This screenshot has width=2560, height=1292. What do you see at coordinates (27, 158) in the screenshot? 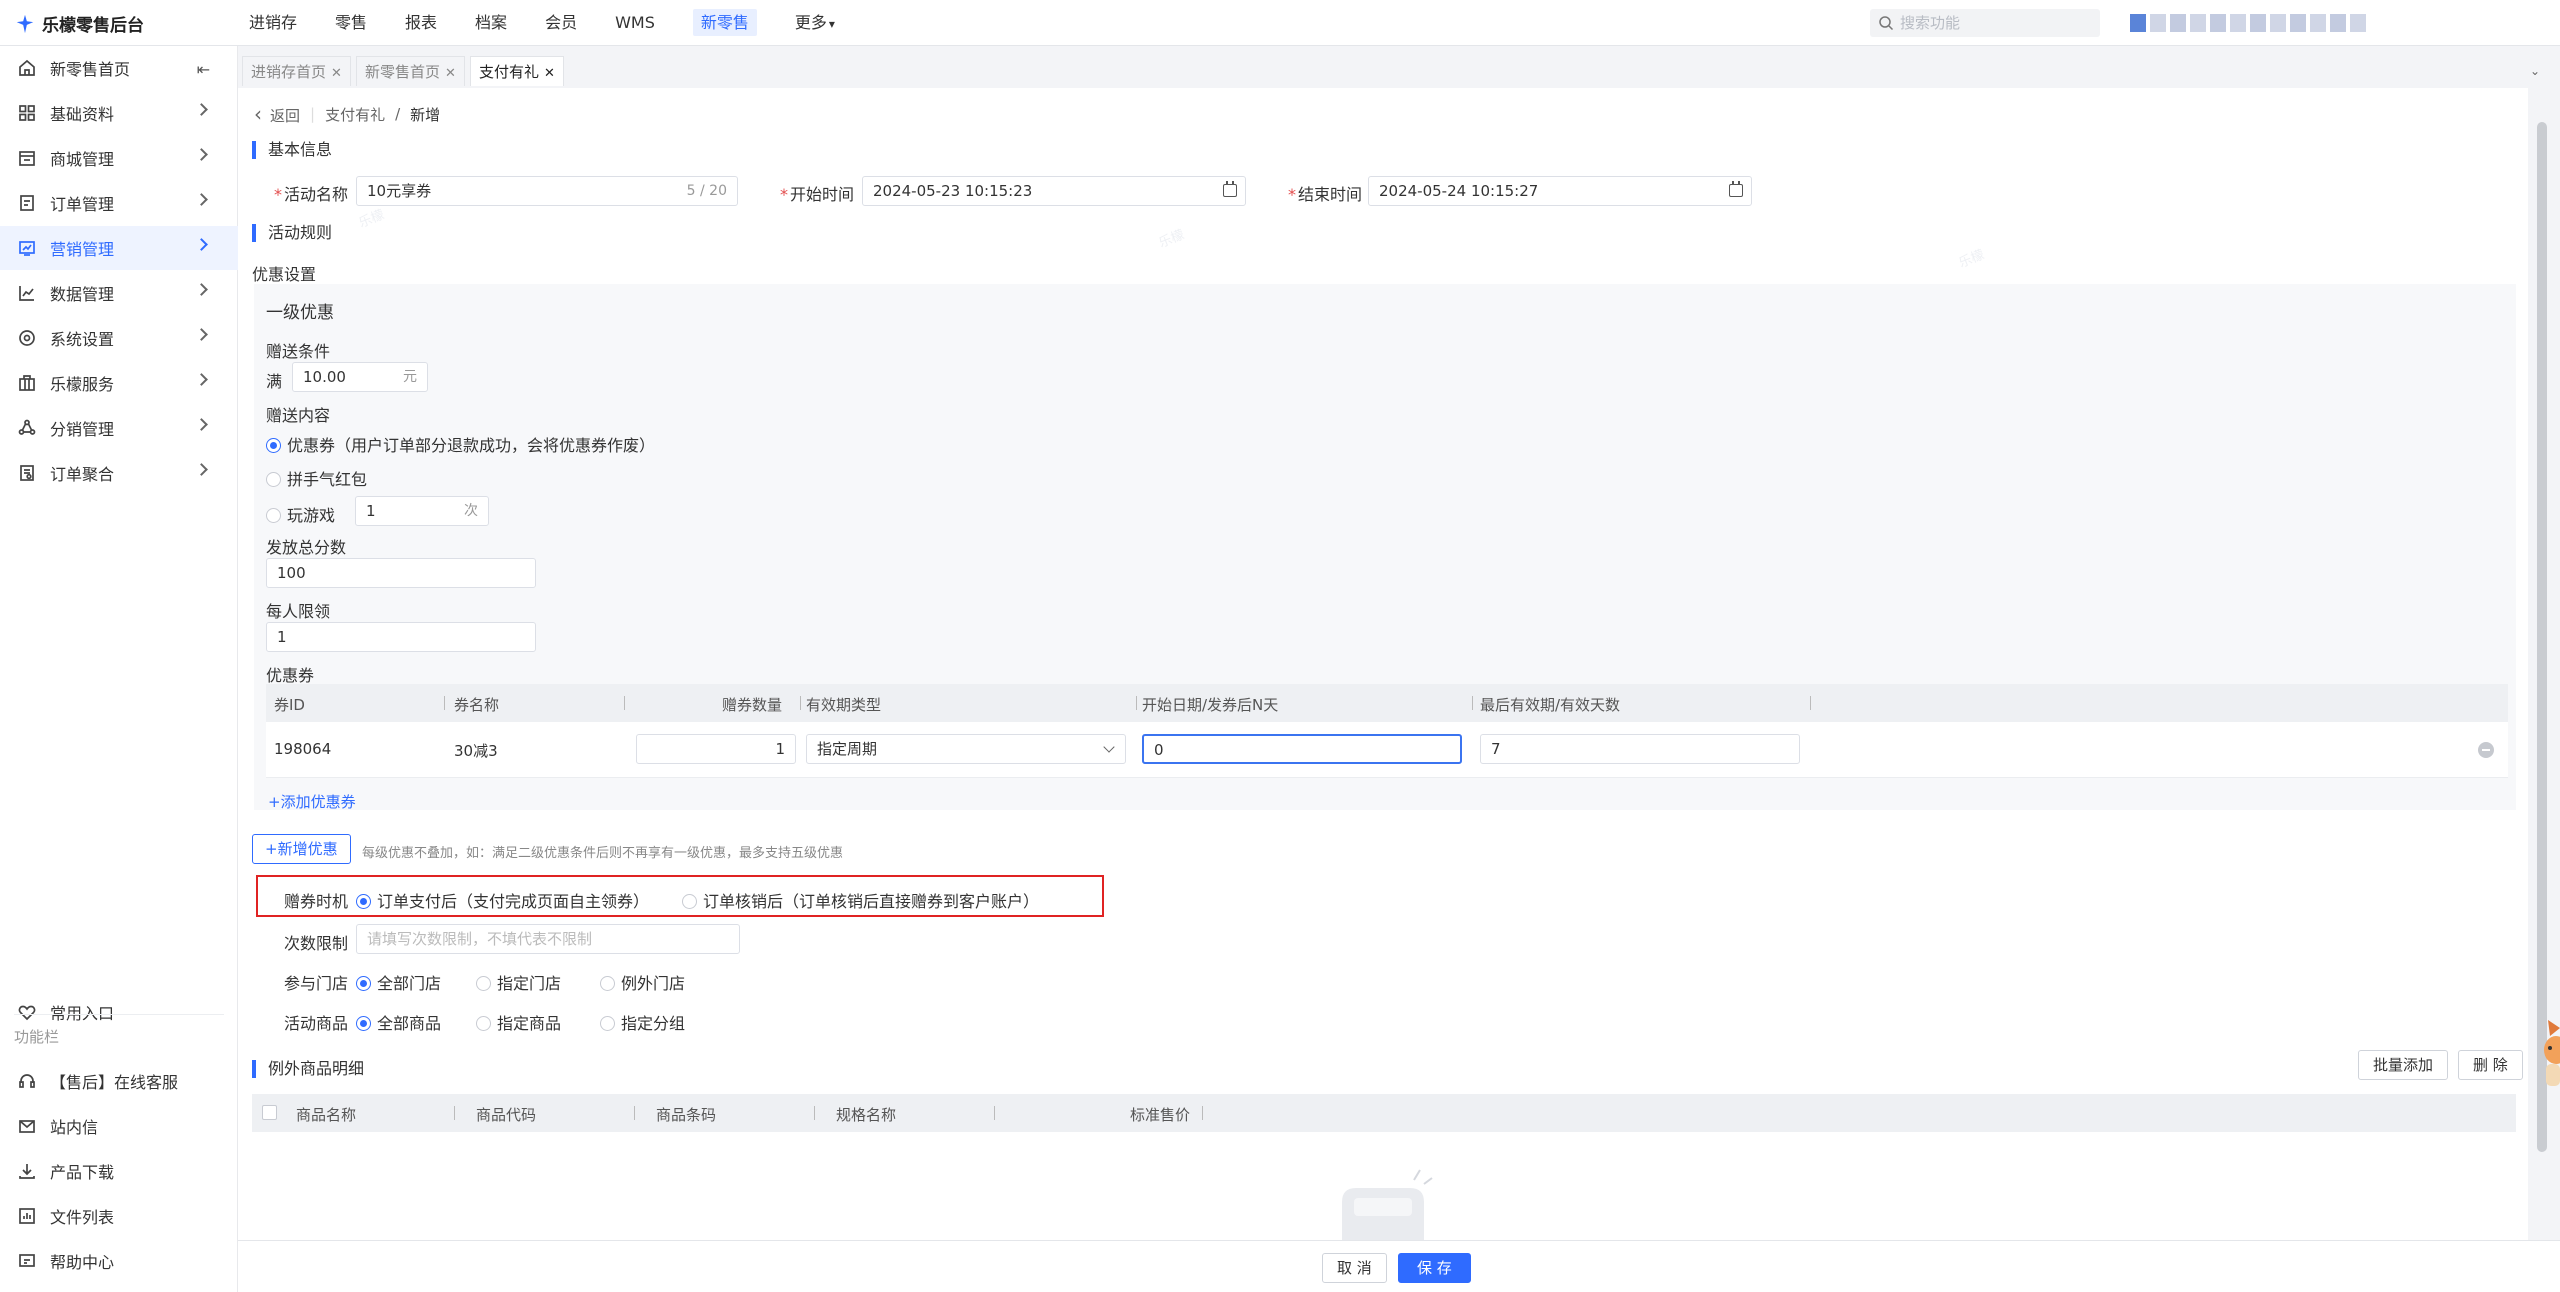
I see `store-icon` at bounding box center [27, 158].